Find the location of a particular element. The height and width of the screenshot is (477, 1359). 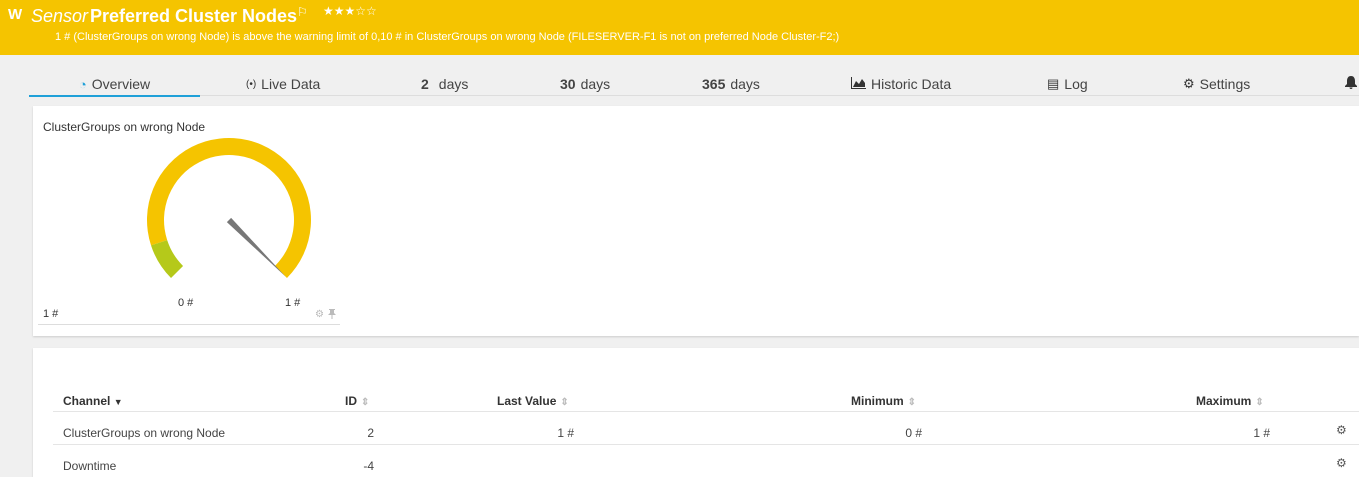

header-id: ID ⇕ is located at coordinates (357, 401).